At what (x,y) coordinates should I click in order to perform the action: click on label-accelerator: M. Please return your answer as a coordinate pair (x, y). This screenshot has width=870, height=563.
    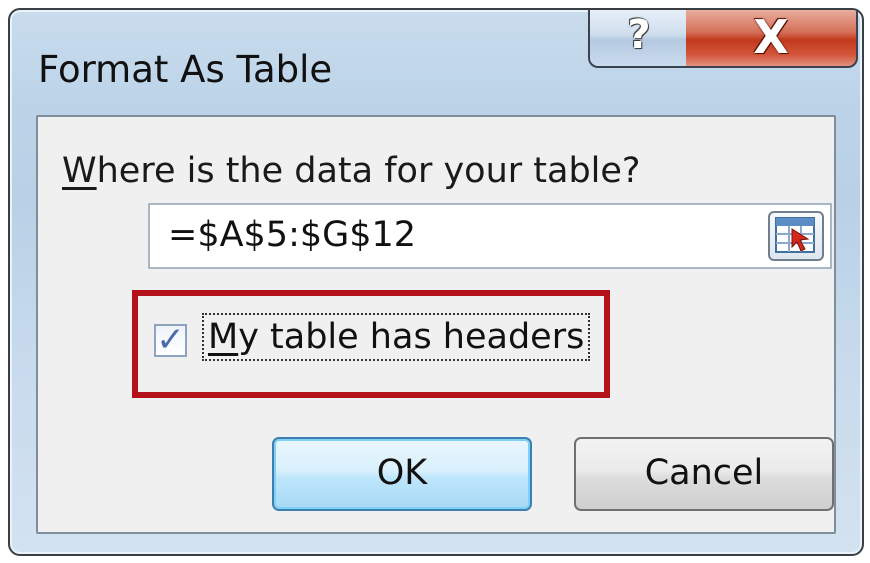
    Looking at the image, I should click on (223, 337).